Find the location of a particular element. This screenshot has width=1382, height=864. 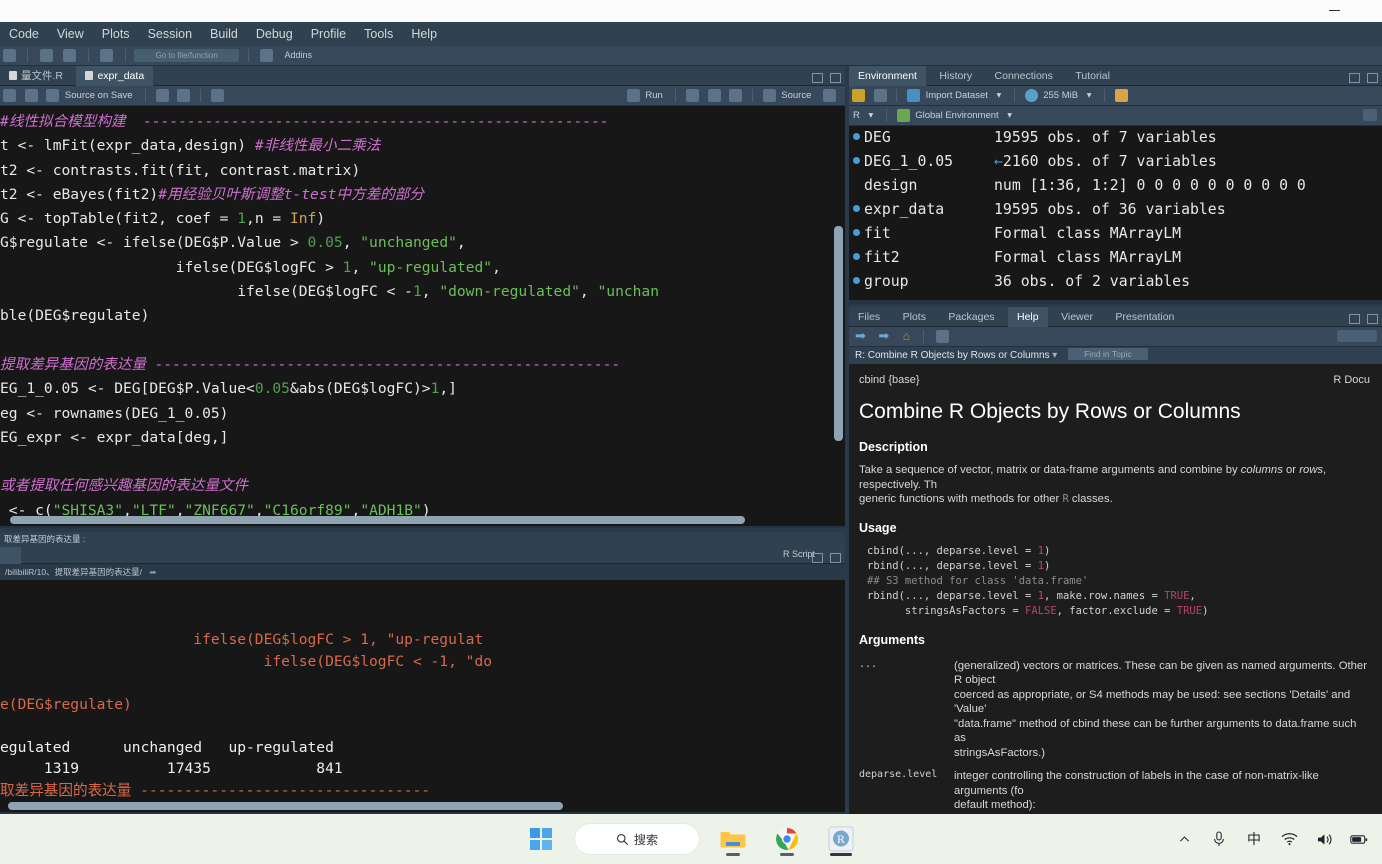

taskbar-search-box: 搜索 is located at coordinates (637, 839).